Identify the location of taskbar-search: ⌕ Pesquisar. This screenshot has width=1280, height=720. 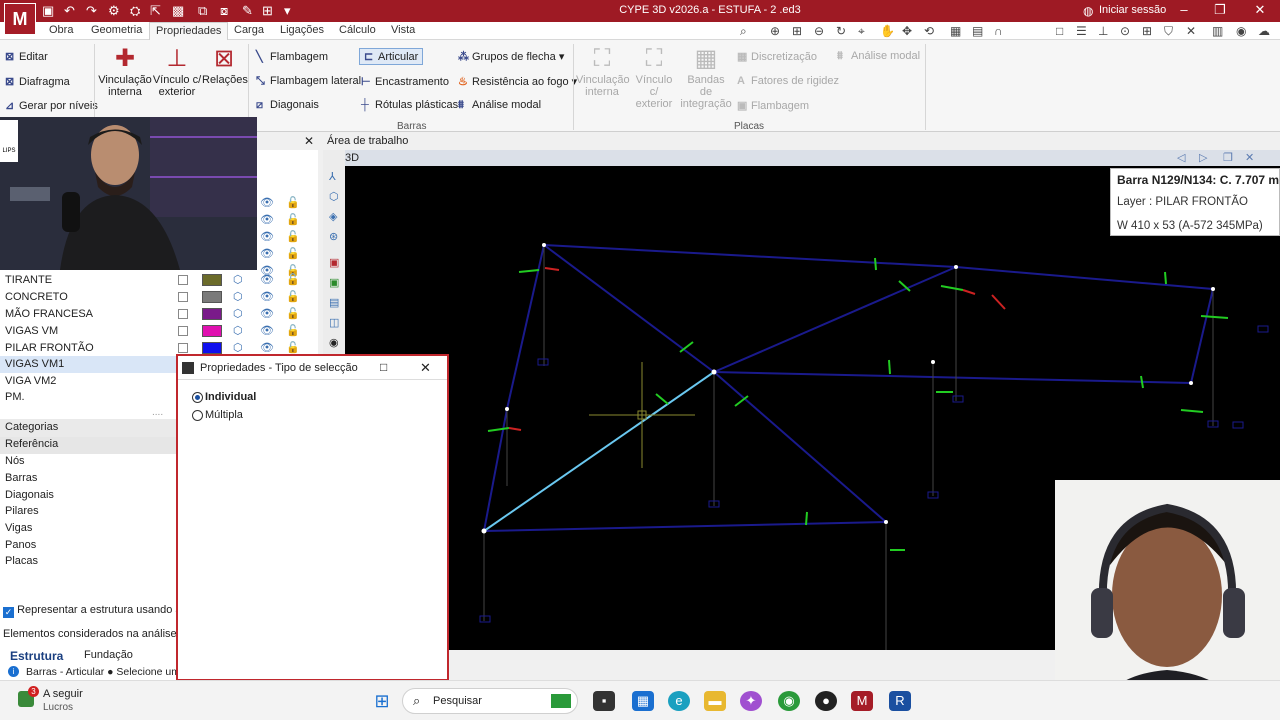
(490, 701).